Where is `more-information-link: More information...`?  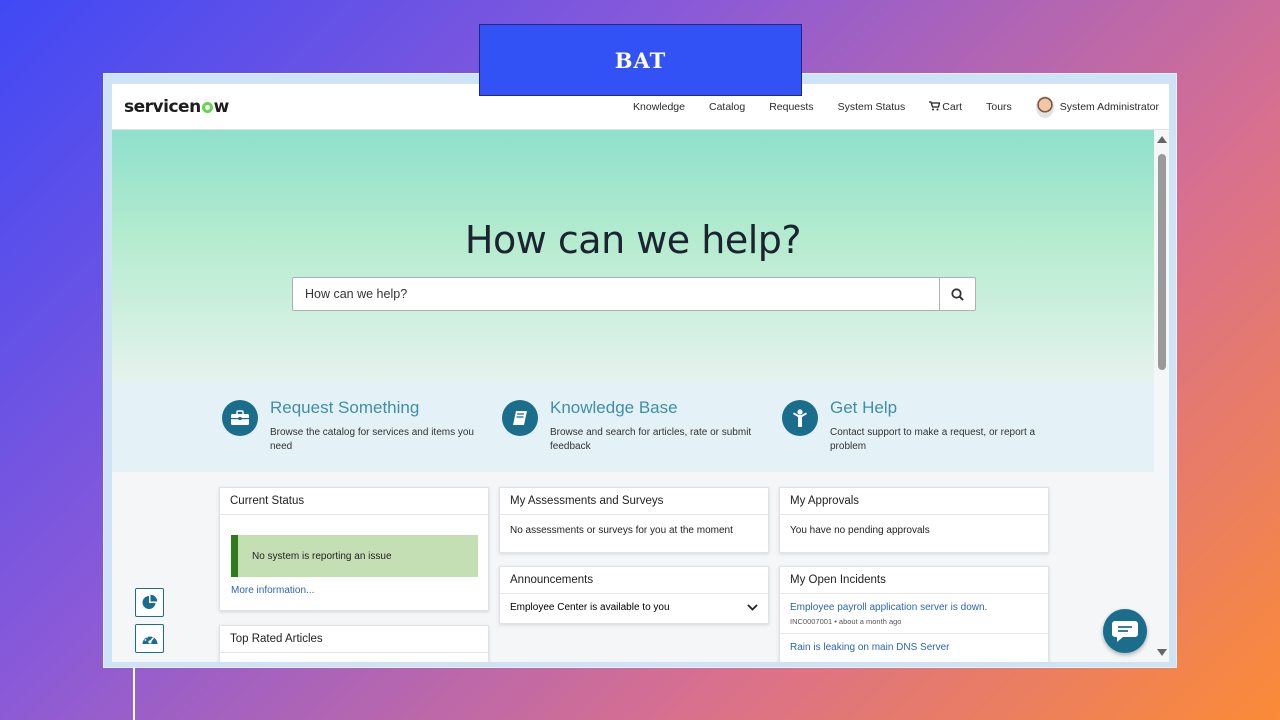
more-information-link: More information... is located at coordinates (354, 590).